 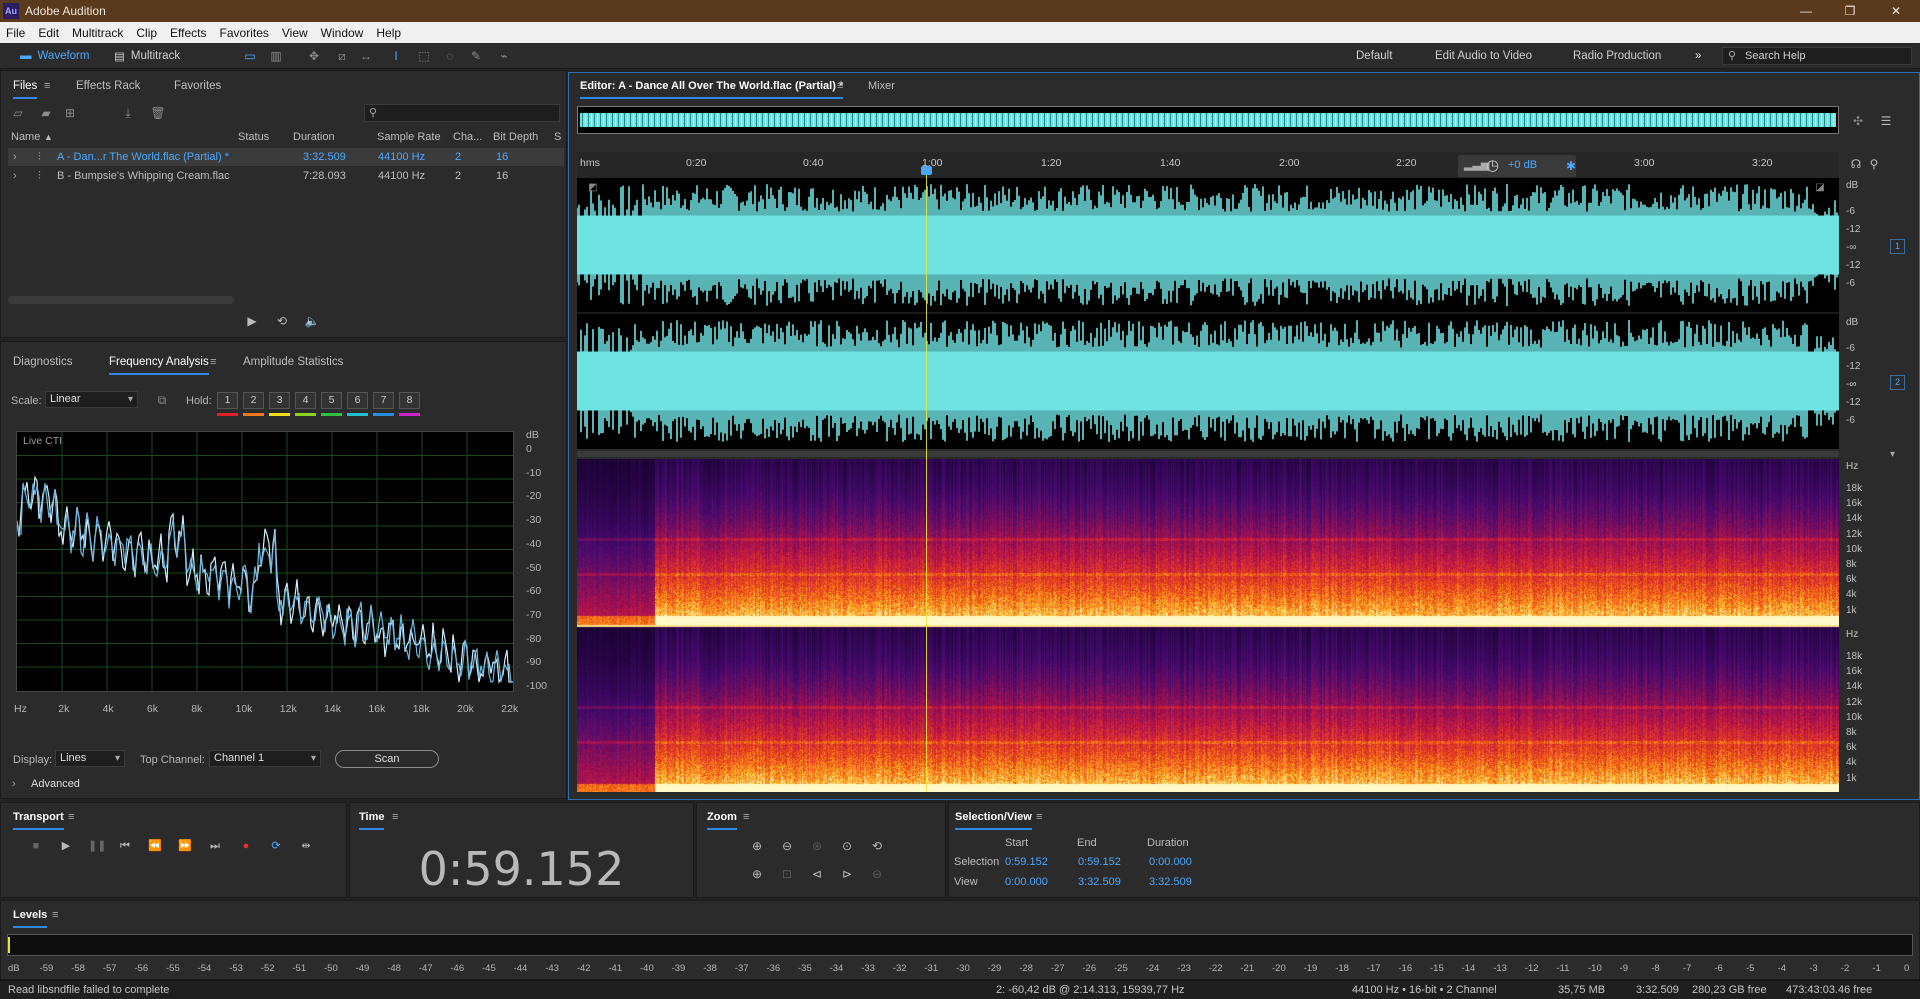 I want to click on top-channel-select: Channel 1, so click(x=265, y=758).